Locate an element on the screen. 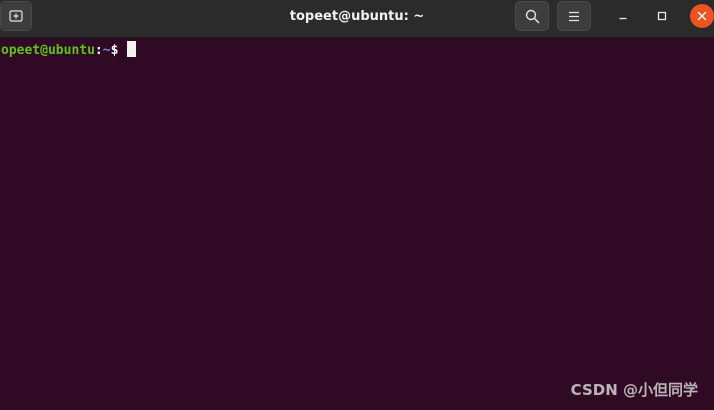 This screenshot has height=410, width=714. close-button is located at coordinates (702, 16).